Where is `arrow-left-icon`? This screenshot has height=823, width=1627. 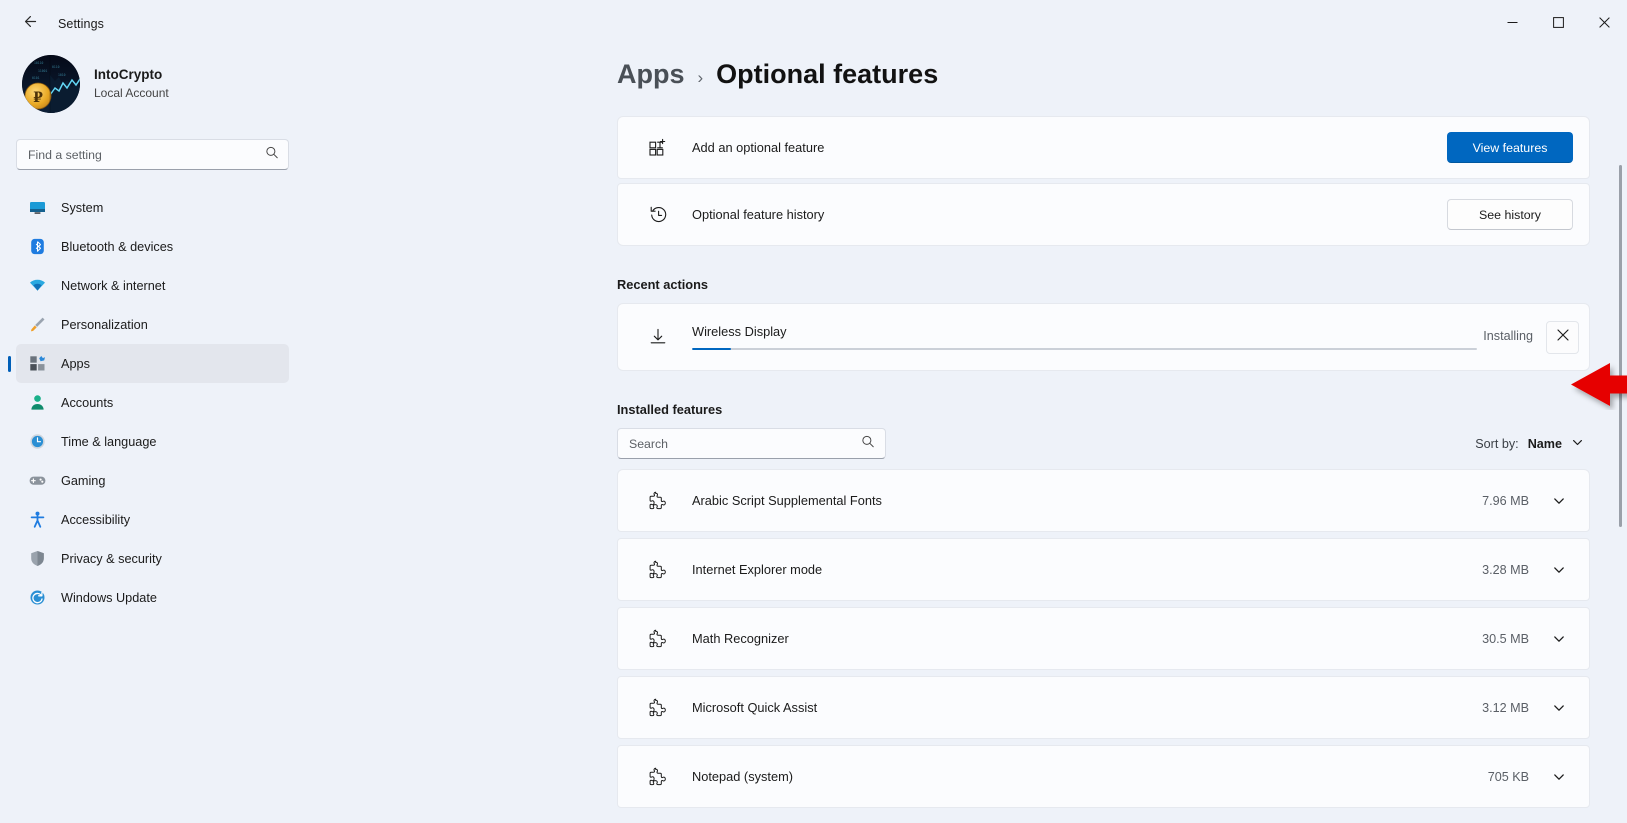 arrow-left-icon is located at coordinates (28, 24).